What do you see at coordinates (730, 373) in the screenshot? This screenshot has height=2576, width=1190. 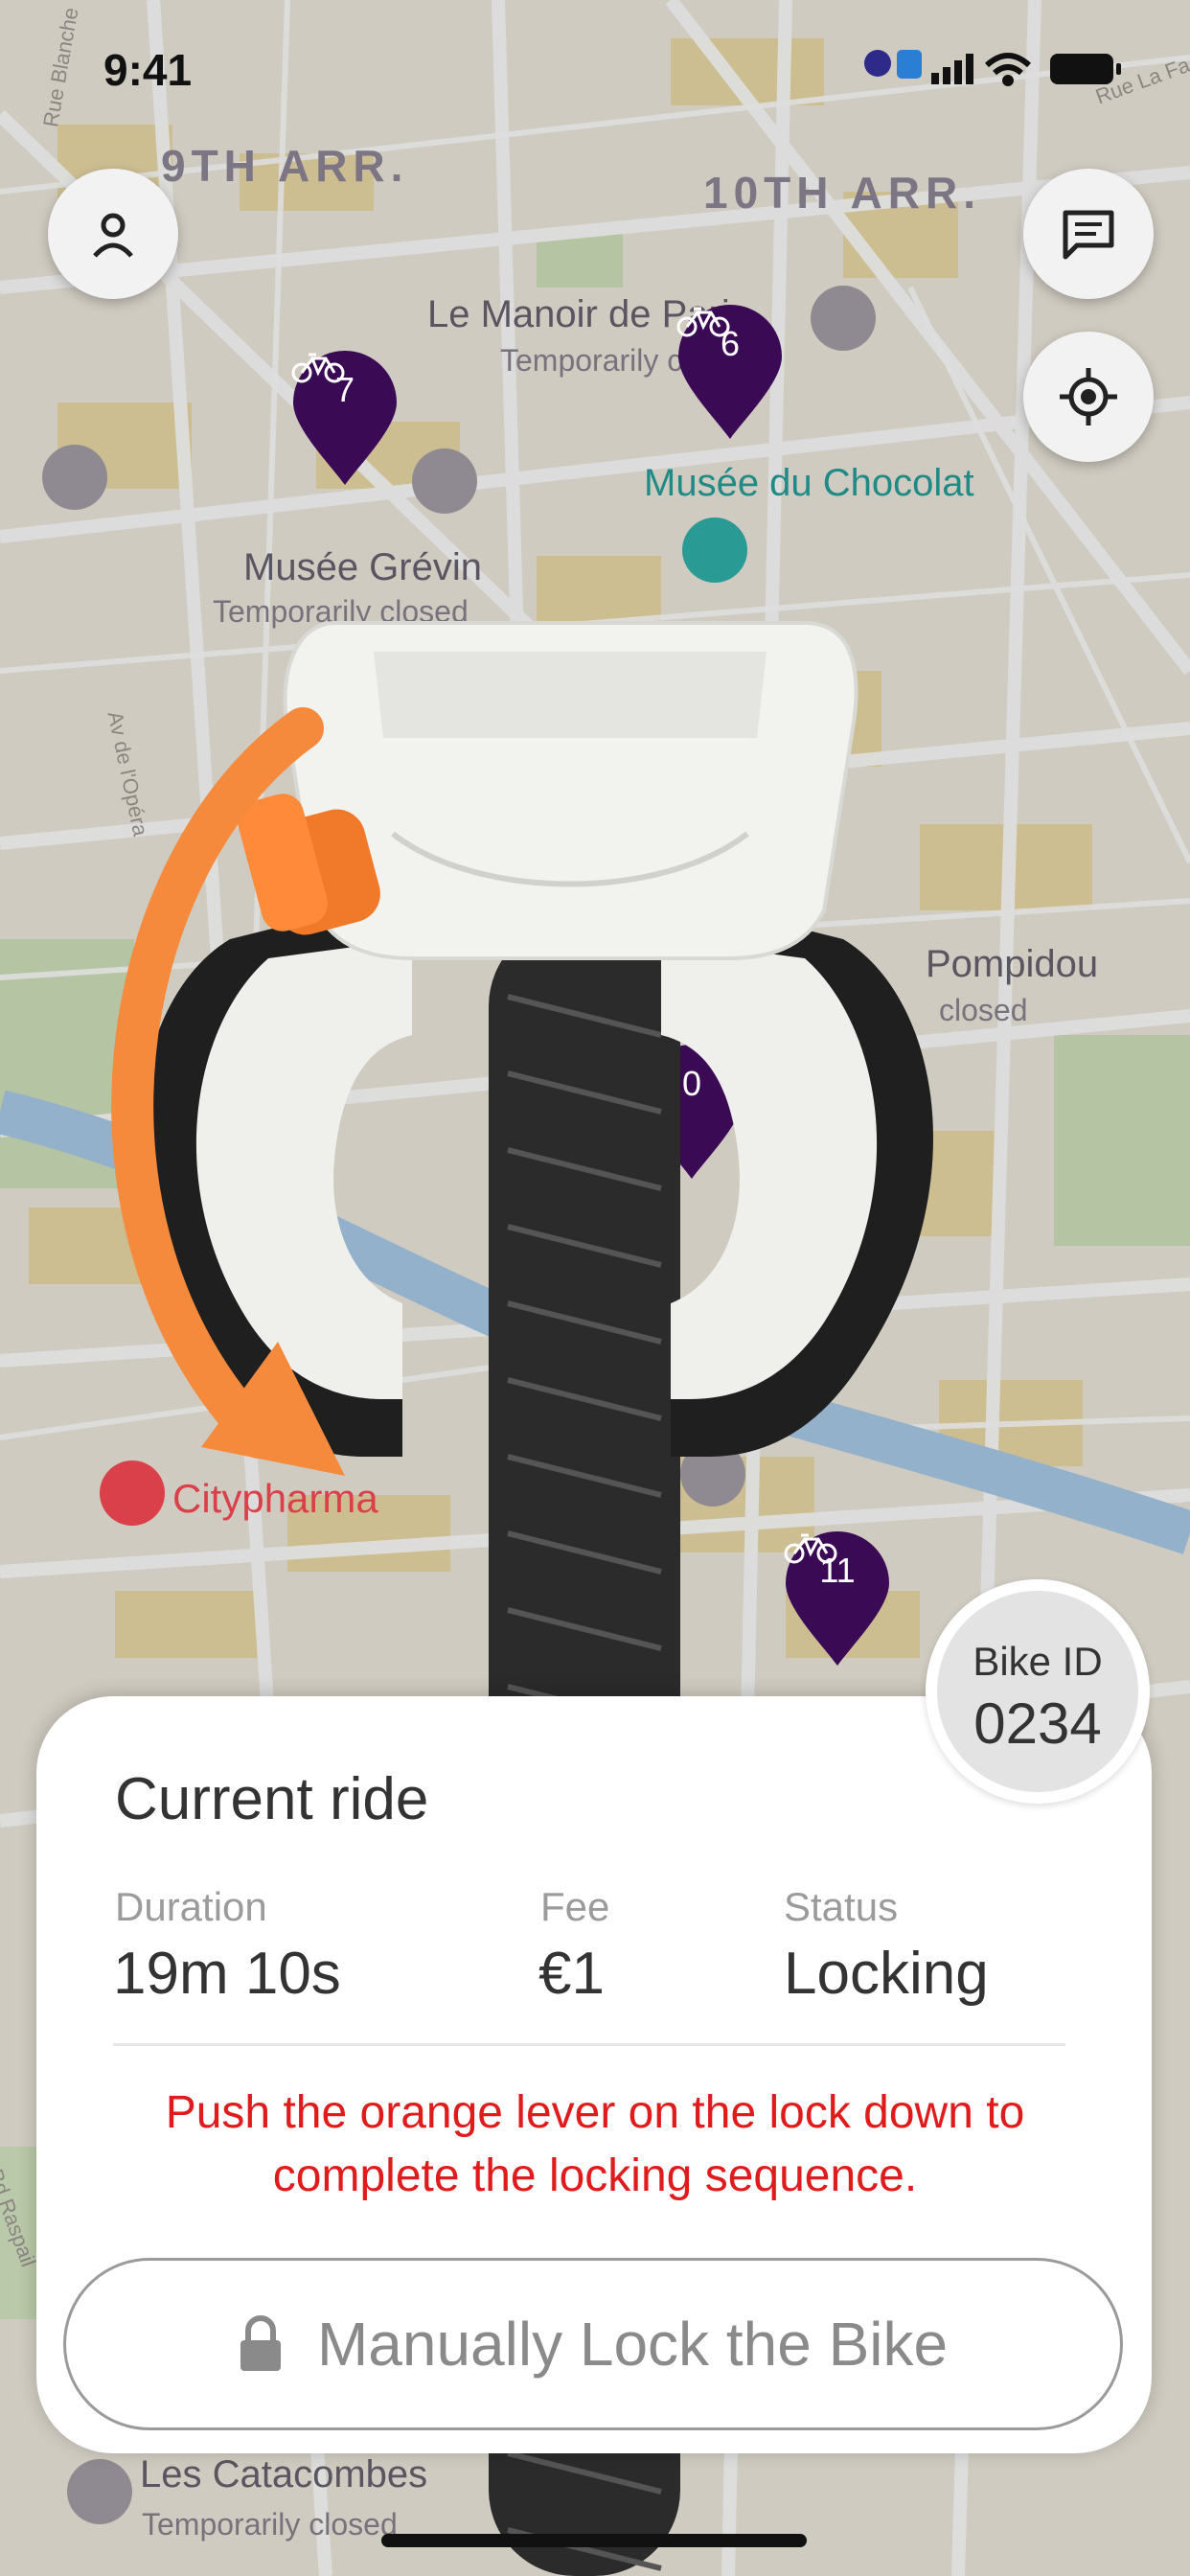 I see `bike-station-pin: 6` at bounding box center [730, 373].